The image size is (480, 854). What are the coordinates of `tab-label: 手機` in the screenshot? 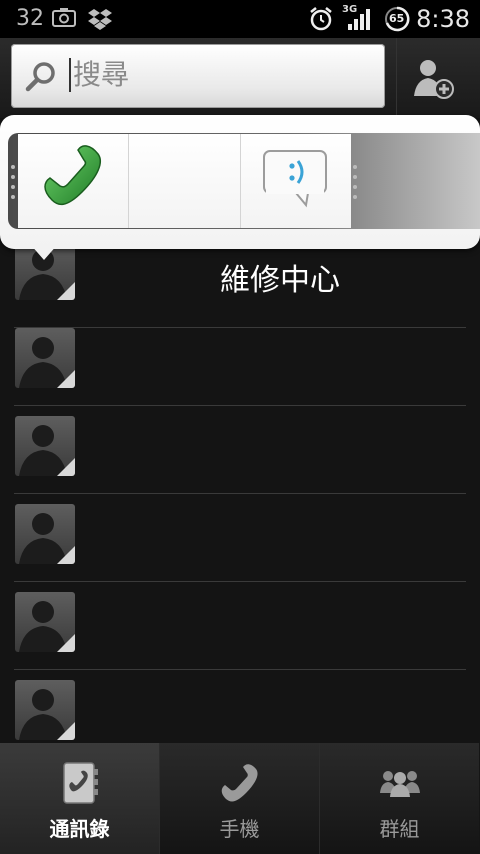 It's located at (239, 829).